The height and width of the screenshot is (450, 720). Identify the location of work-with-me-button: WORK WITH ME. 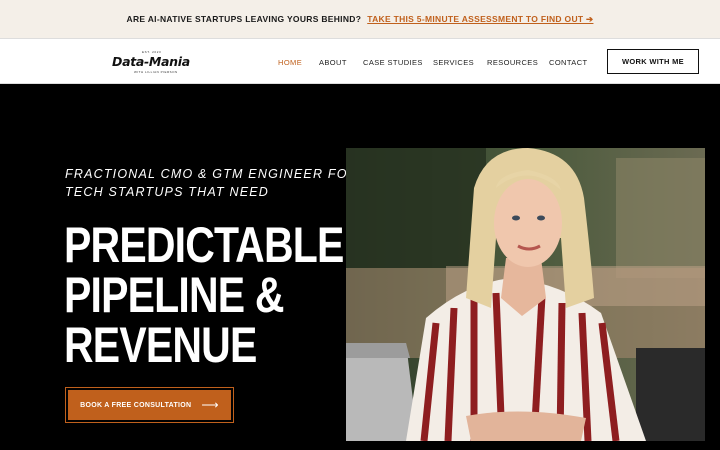
(653, 61).